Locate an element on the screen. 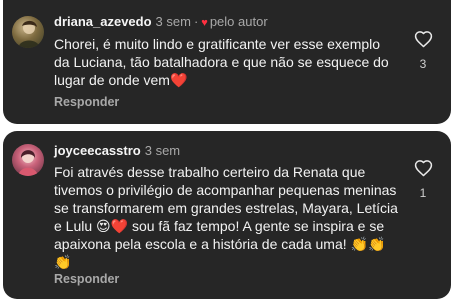  heart-icon: ♥ is located at coordinates (204, 23).